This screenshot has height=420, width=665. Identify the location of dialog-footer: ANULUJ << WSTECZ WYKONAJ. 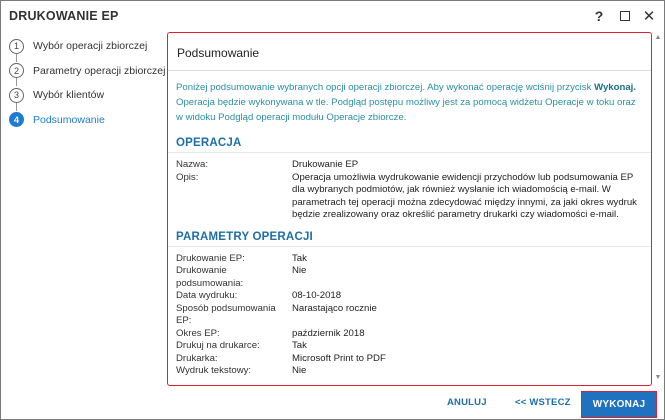
(332, 404).